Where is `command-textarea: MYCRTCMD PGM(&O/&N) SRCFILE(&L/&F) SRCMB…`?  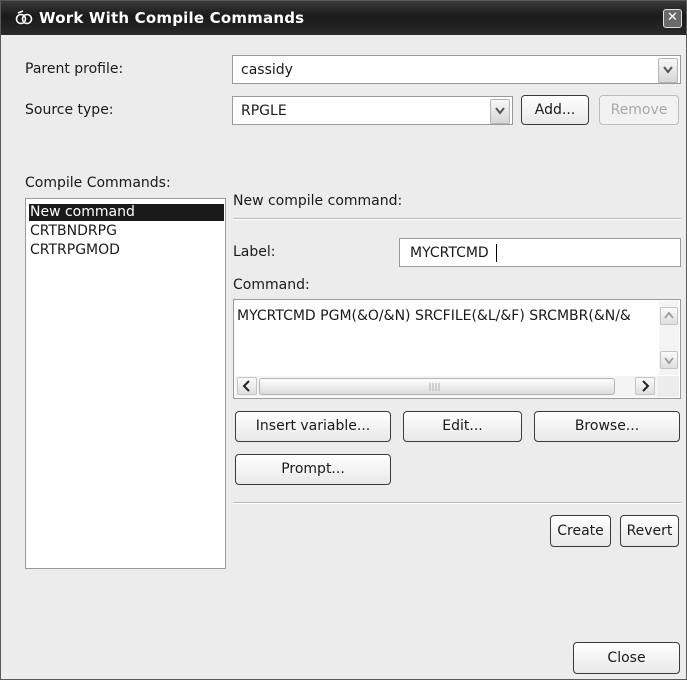
command-textarea: MYCRTCMD PGM(&O/&N) SRCFILE(&L/&F) SRCMB… is located at coordinates (457, 349).